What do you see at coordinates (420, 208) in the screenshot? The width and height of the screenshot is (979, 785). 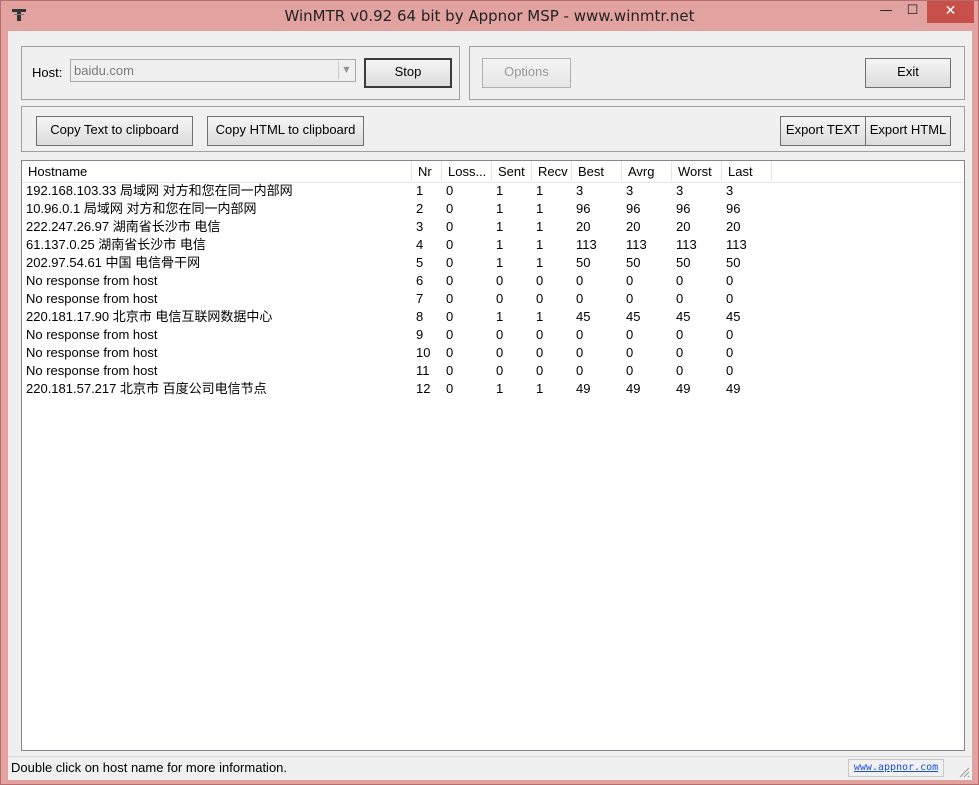 I see `cell-nr: 2` at bounding box center [420, 208].